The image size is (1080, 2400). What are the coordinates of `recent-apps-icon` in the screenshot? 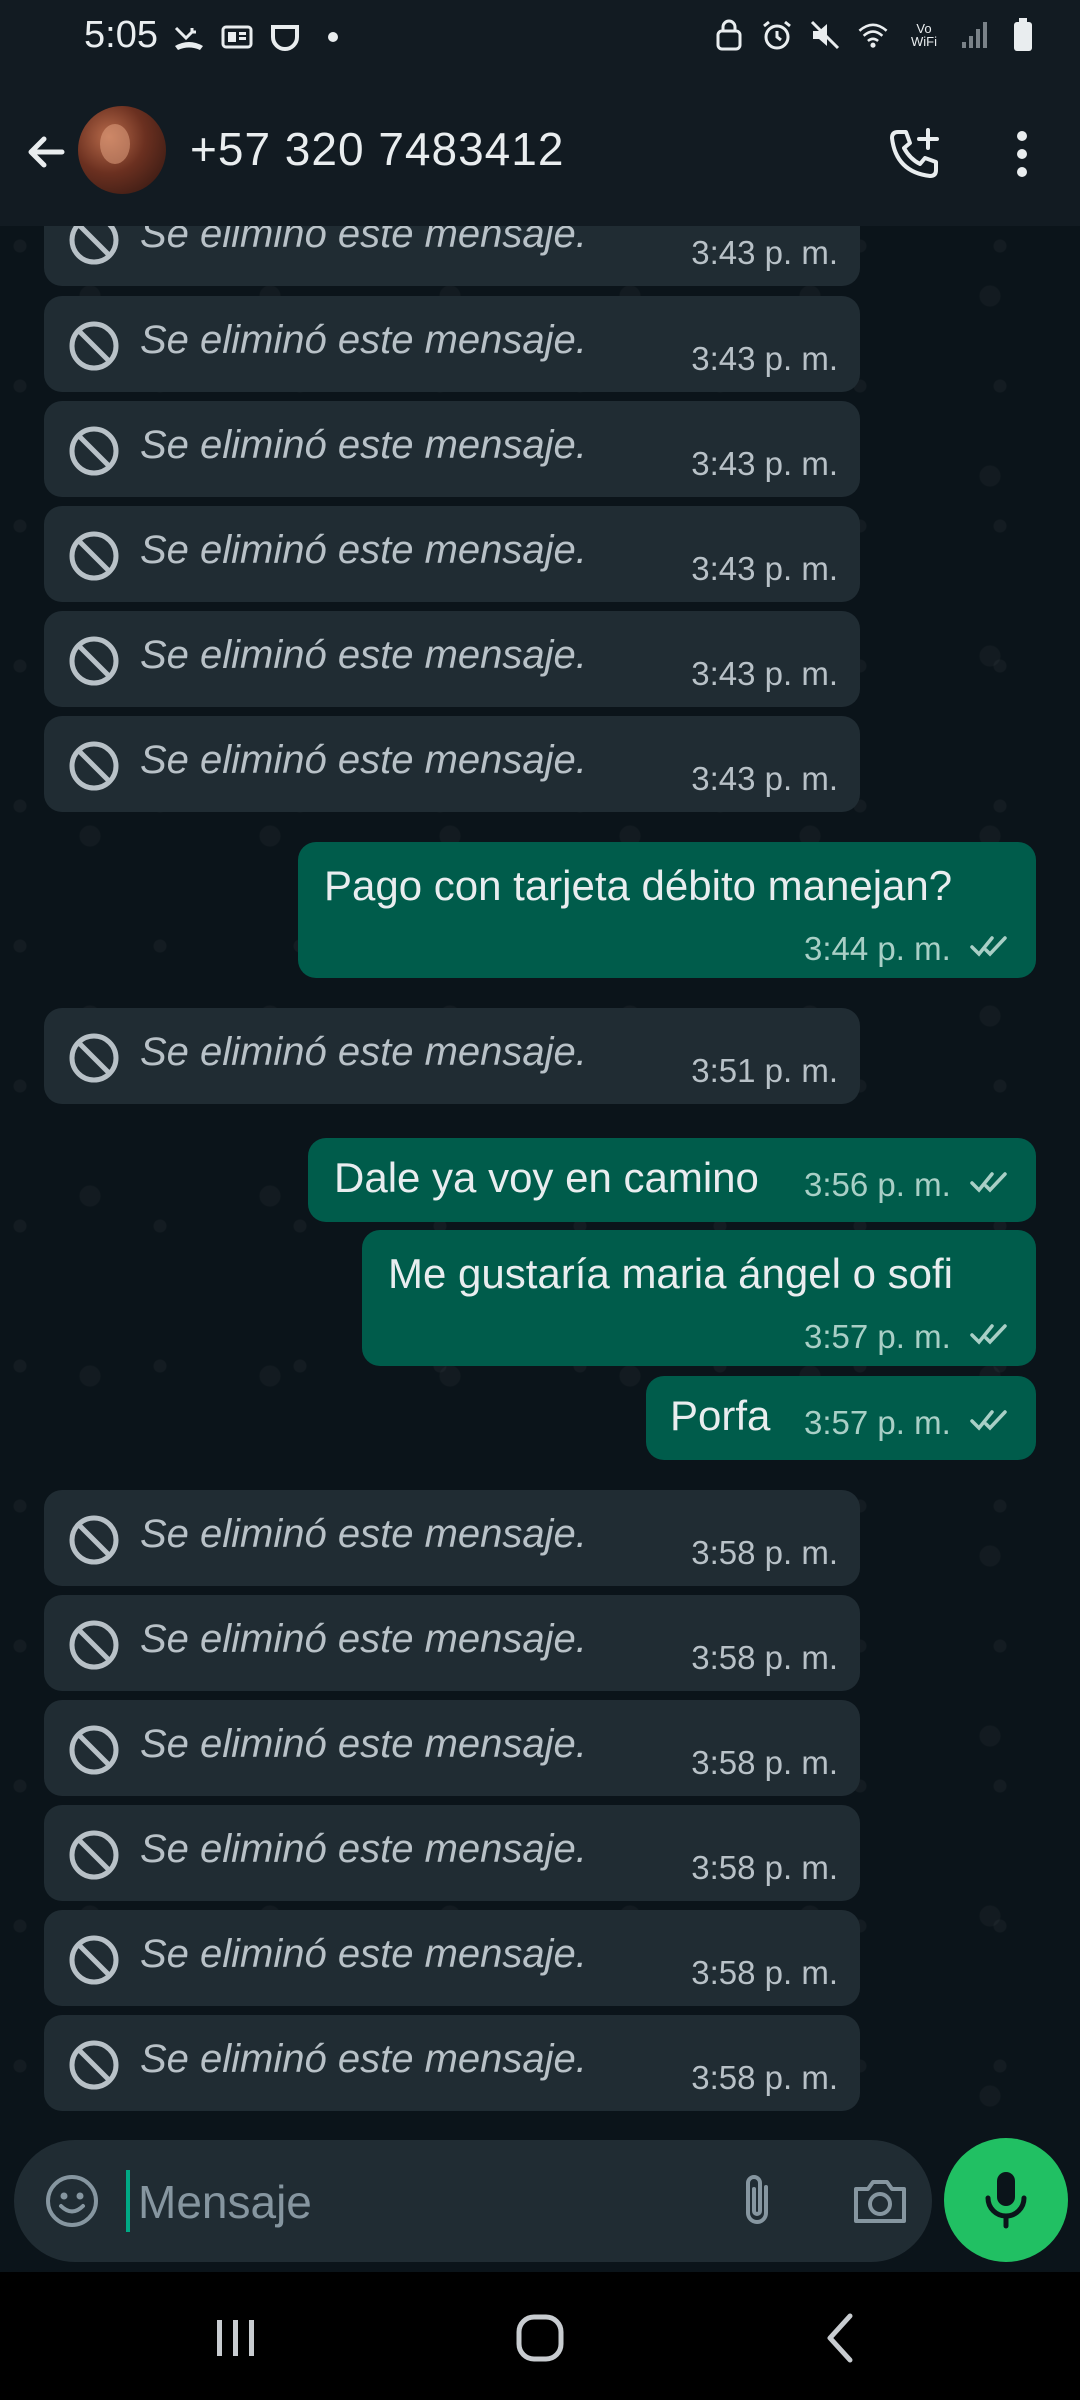 It's located at (235, 2338).